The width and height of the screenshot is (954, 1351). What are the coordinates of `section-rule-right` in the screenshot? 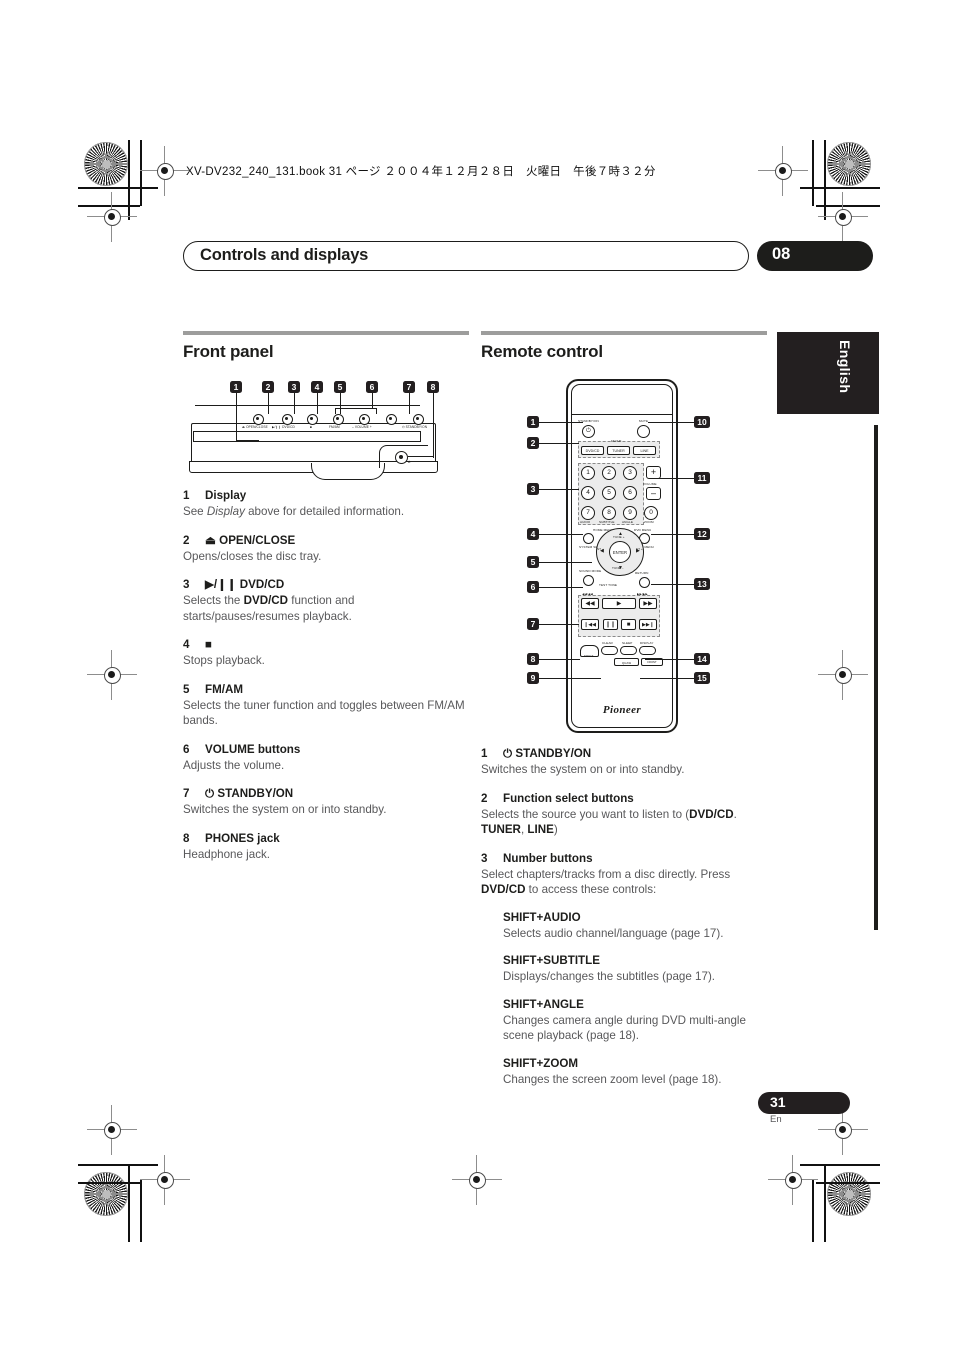 It's located at (624, 333).